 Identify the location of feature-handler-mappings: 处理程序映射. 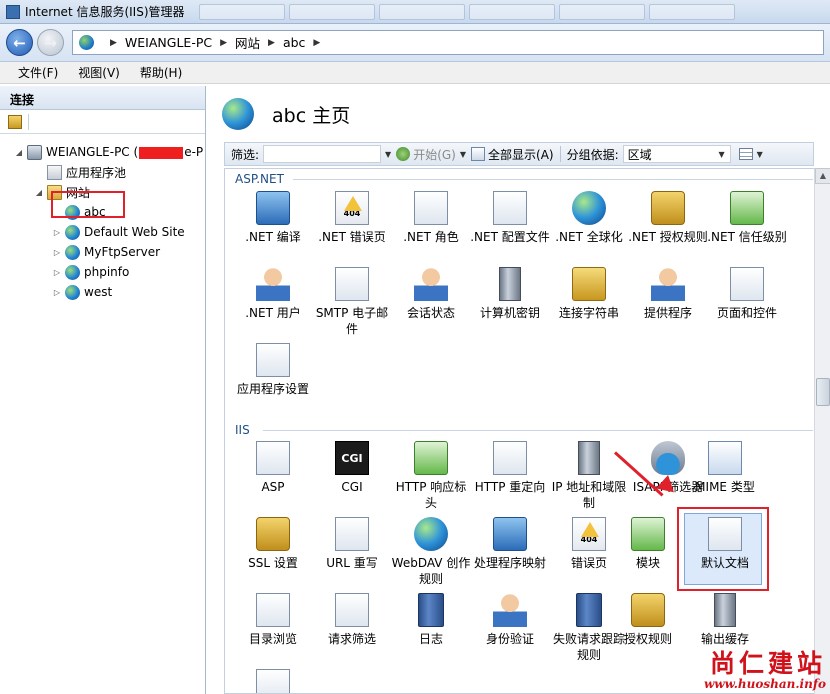
(510, 544).